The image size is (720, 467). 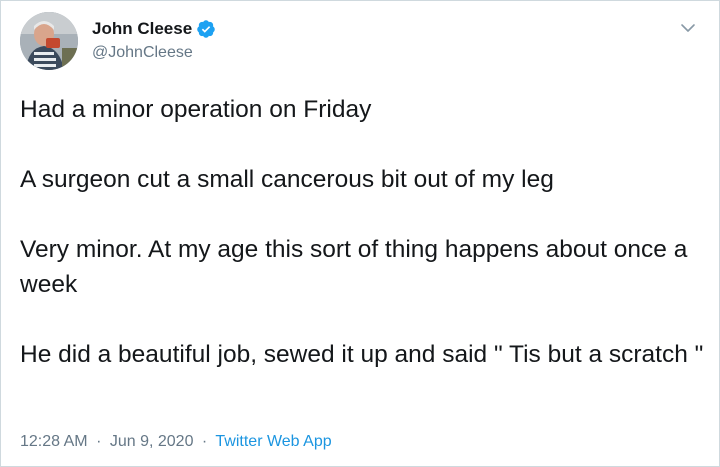 What do you see at coordinates (142, 29) in the screenshot?
I see `author-display-name: John Cleese` at bounding box center [142, 29].